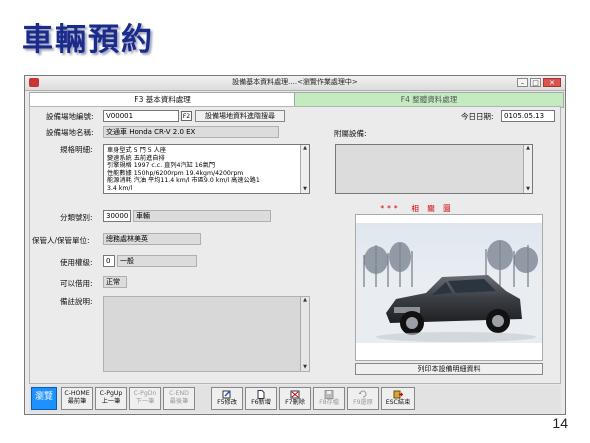 This screenshot has width=590, height=443. Describe the element at coordinates (560, 423) in the screenshot. I see `page-number: 14` at that location.